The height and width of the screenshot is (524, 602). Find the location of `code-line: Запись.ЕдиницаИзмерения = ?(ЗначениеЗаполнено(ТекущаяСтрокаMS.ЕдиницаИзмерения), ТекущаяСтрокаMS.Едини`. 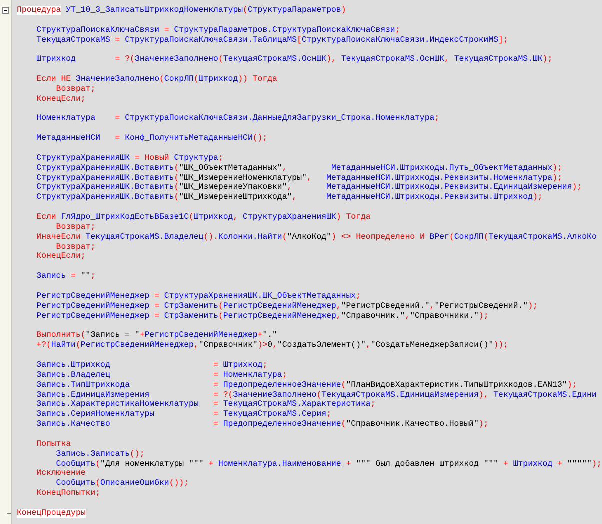

code-line: Запись.ЕдиницаИзмерения = ?(ЗначениеЗаполнено(ТекущаяСтрокаMS.ЕдиницаИзмерения), ТекущаяСтрокаMS.Едини is located at coordinates (317, 395).